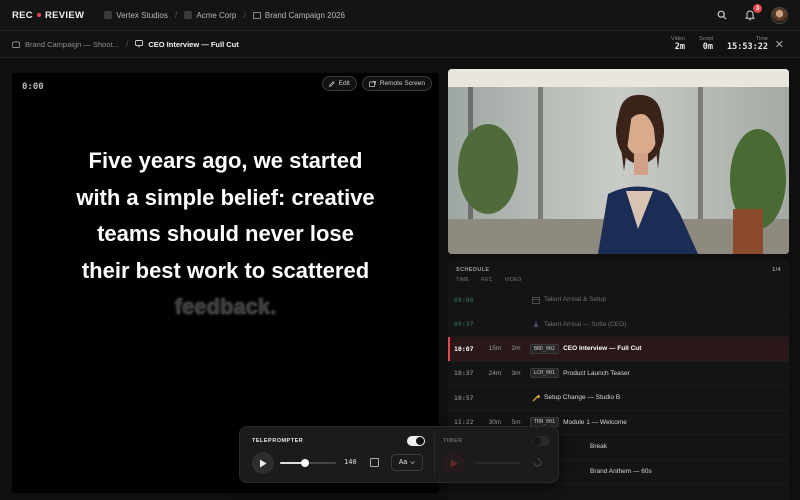 Image resolution: width=800 pixels, height=500 pixels. What do you see at coordinates (413, 462) in the screenshot?
I see `chevron-down-icon` at bounding box center [413, 462].